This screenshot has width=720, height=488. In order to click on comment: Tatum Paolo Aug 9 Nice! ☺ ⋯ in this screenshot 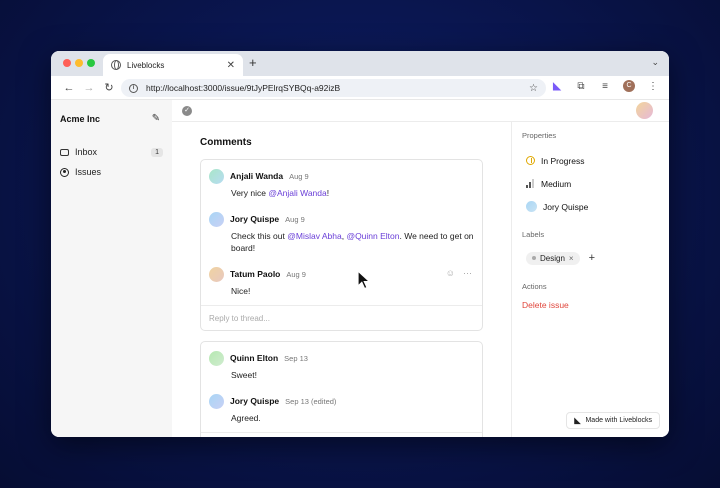, I will do `click(341, 279)`.